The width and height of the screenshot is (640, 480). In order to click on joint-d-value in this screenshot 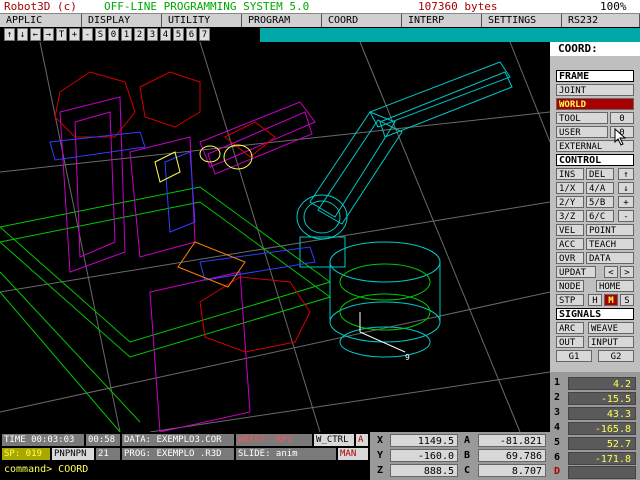, I will do `click(602, 472)`.